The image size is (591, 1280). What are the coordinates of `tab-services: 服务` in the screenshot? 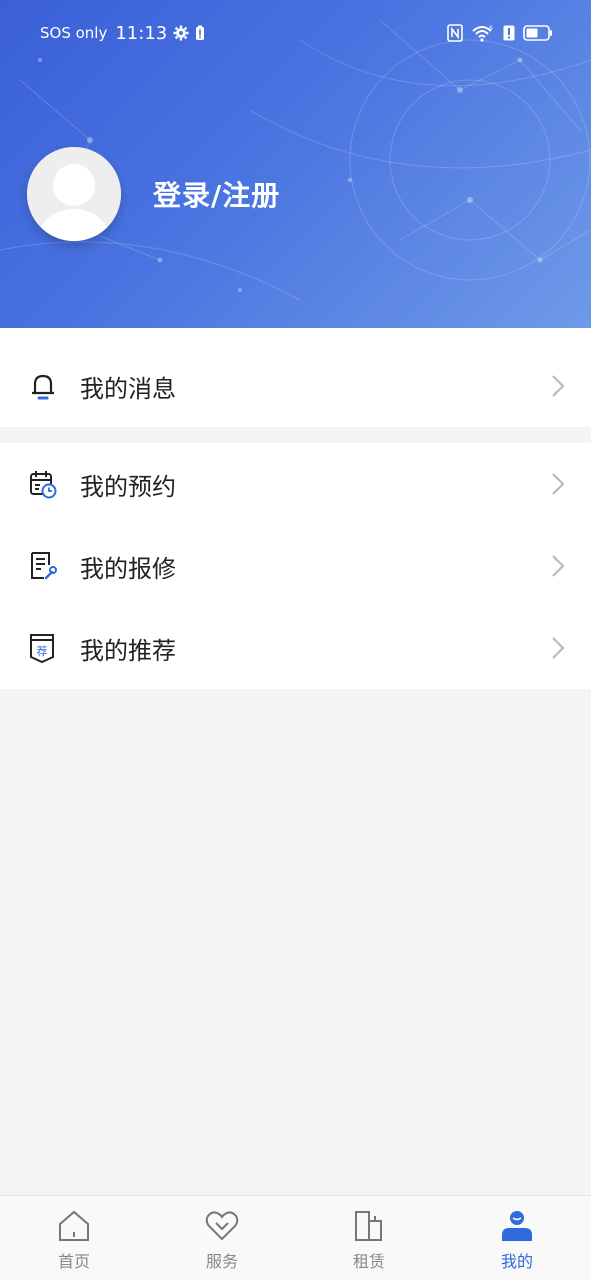 It's located at (222, 1238).